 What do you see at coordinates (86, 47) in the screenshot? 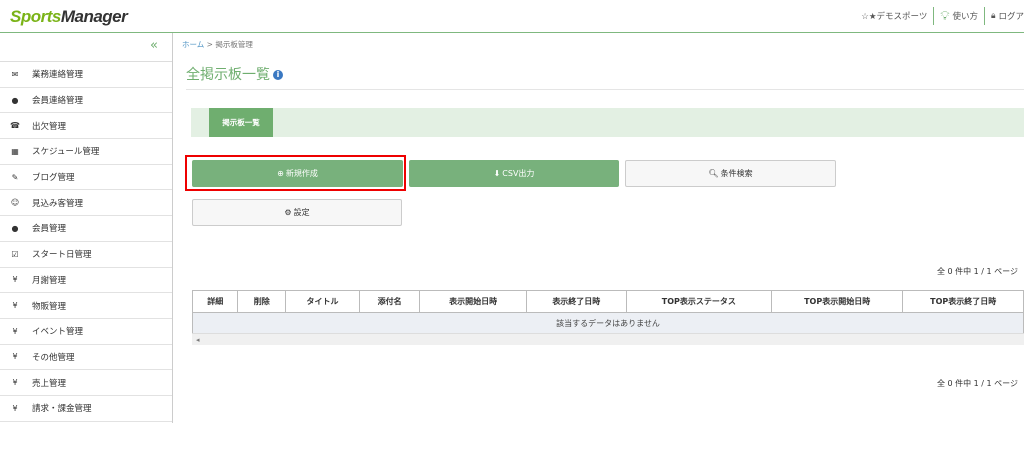
I see `collapse-sidebar-button: «` at bounding box center [86, 47].